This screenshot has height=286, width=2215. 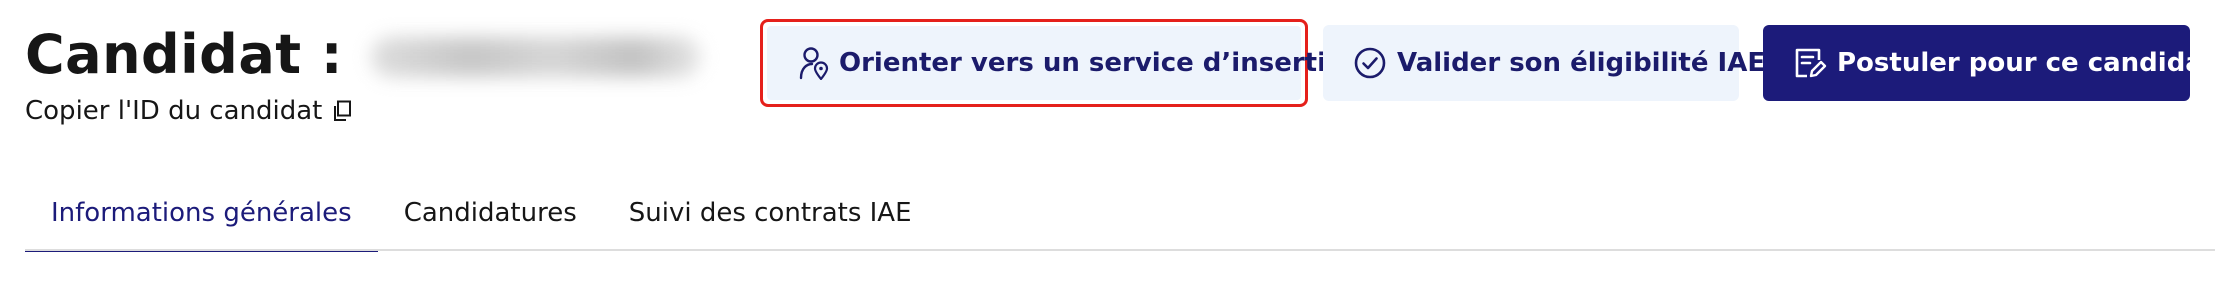 What do you see at coordinates (342, 111) in the screenshot?
I see `copy-icon` at bounding box center [342, 111].